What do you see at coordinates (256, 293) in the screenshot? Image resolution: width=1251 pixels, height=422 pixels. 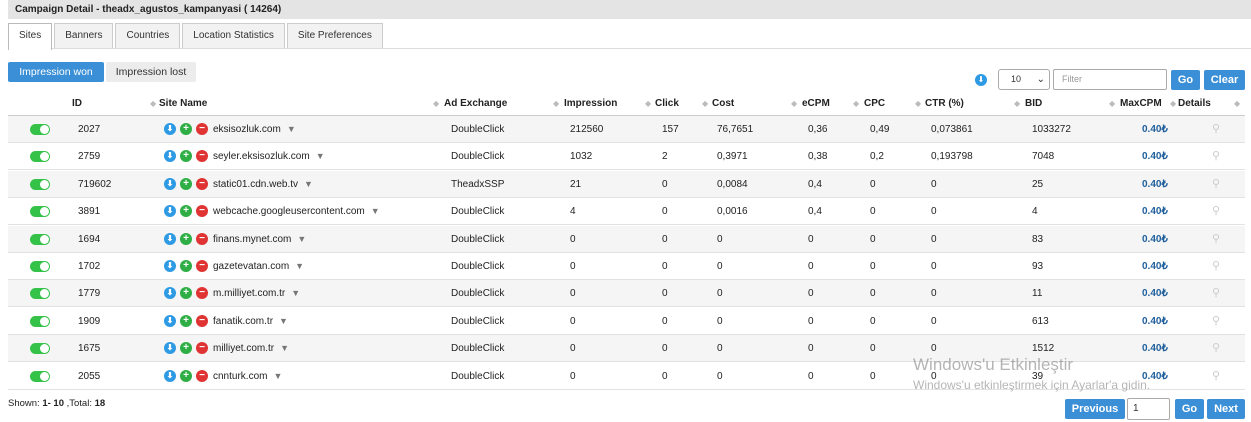 I see `cell-site-name: m.milliyet.com.tr ▼` at bounding box center [256, 293].